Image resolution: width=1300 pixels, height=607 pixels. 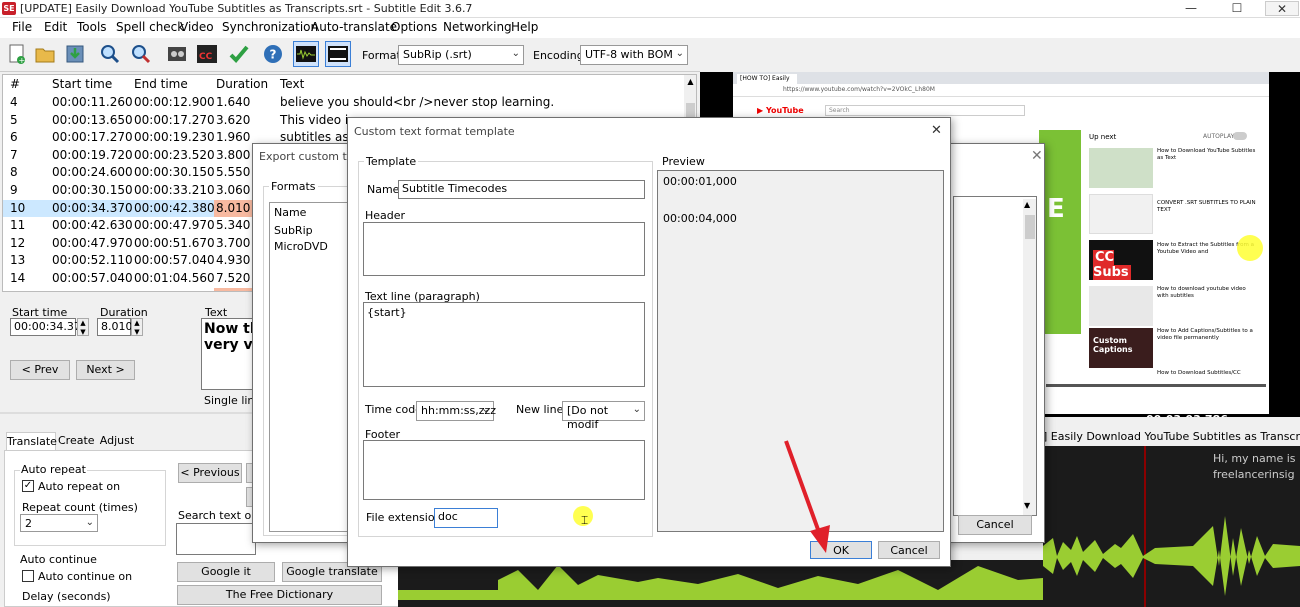 What do you see at coordinates (504, 344) in the screenshot?
I see `text-line-textarea: {start}` at bounding box center [504, 344].